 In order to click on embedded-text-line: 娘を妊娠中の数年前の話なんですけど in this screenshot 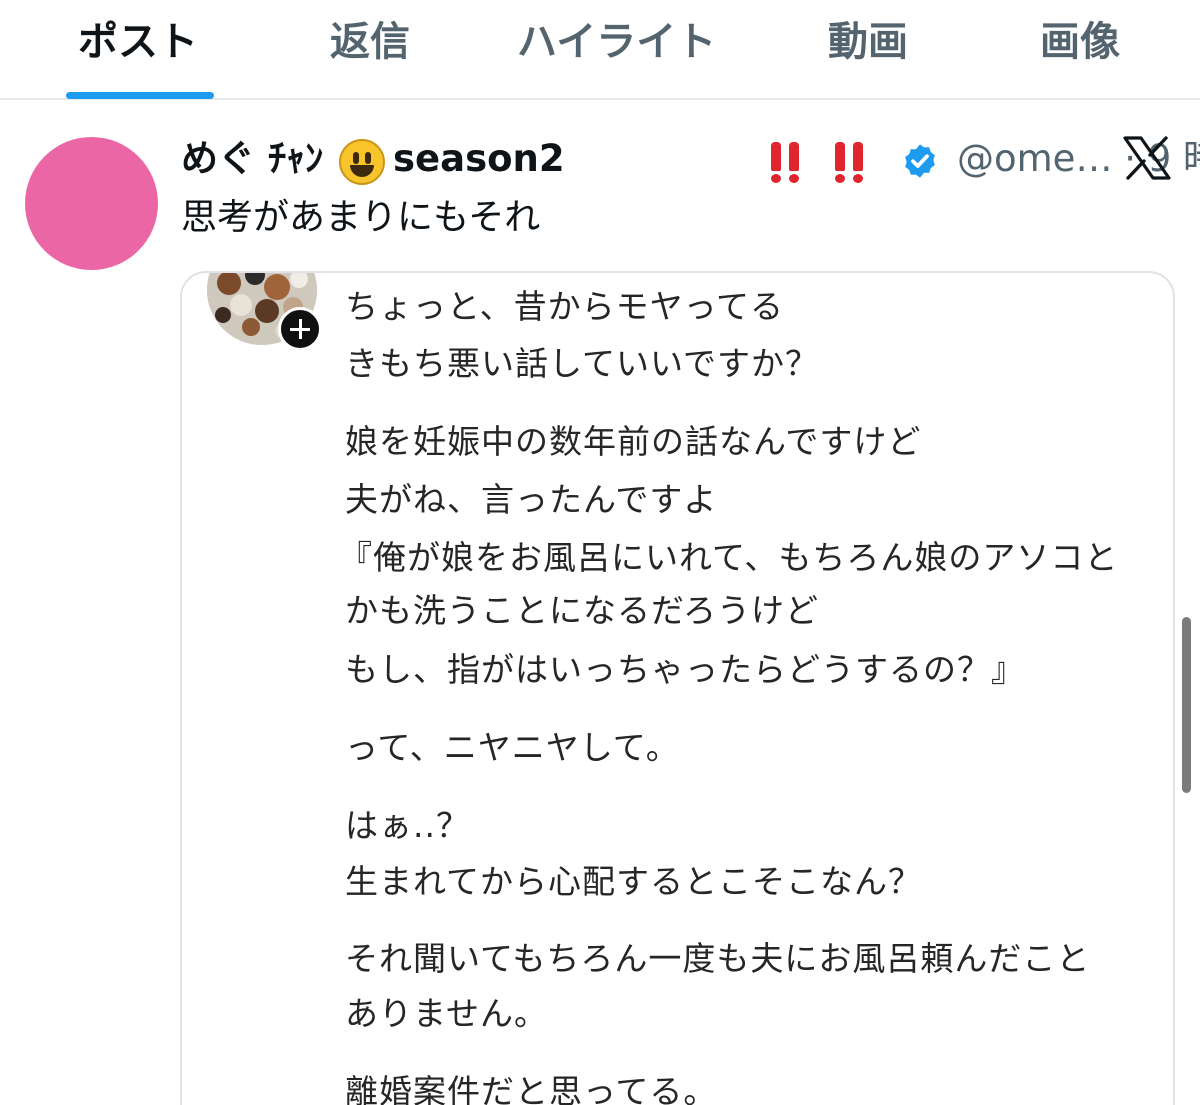, I will do `click(633, 441)`.